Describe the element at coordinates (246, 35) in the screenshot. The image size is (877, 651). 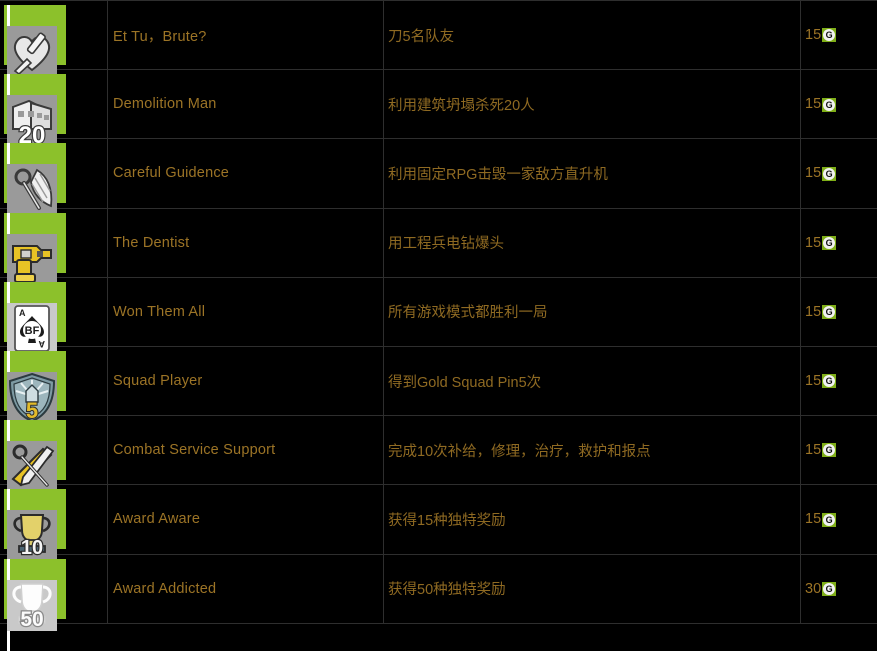
I see `achievement-name-cell: Et Tu，Brute?` at that location.